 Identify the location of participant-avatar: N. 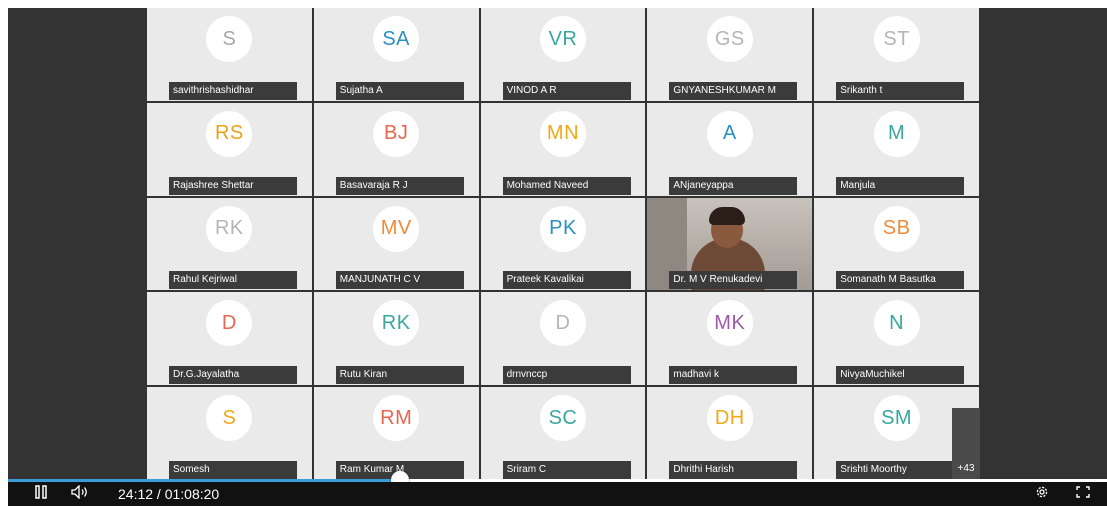
(896, 323).